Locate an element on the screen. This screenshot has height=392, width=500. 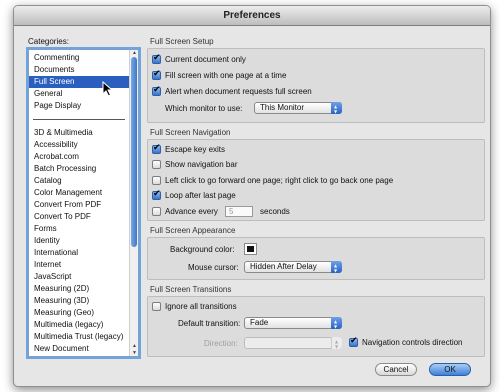
category-item-convert-from-pdf: Convert From PDF is located at coordinates (79, 205).